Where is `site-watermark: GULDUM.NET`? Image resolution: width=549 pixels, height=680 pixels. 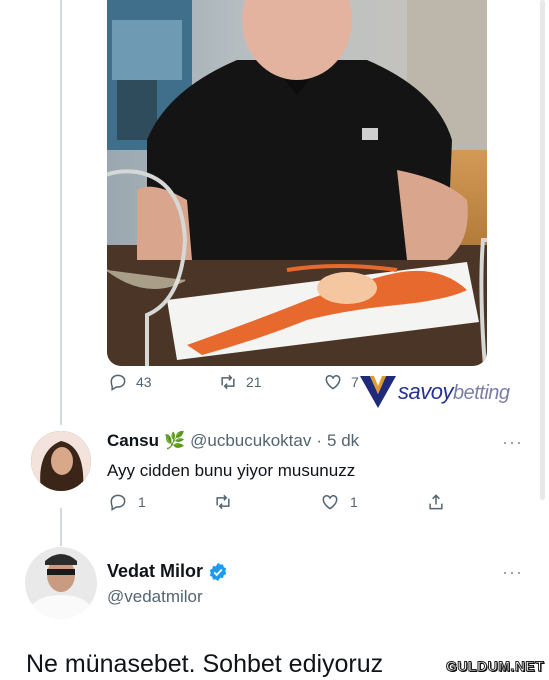
site-watermark: GULDUM.NET is located at coordinates (495, 666).